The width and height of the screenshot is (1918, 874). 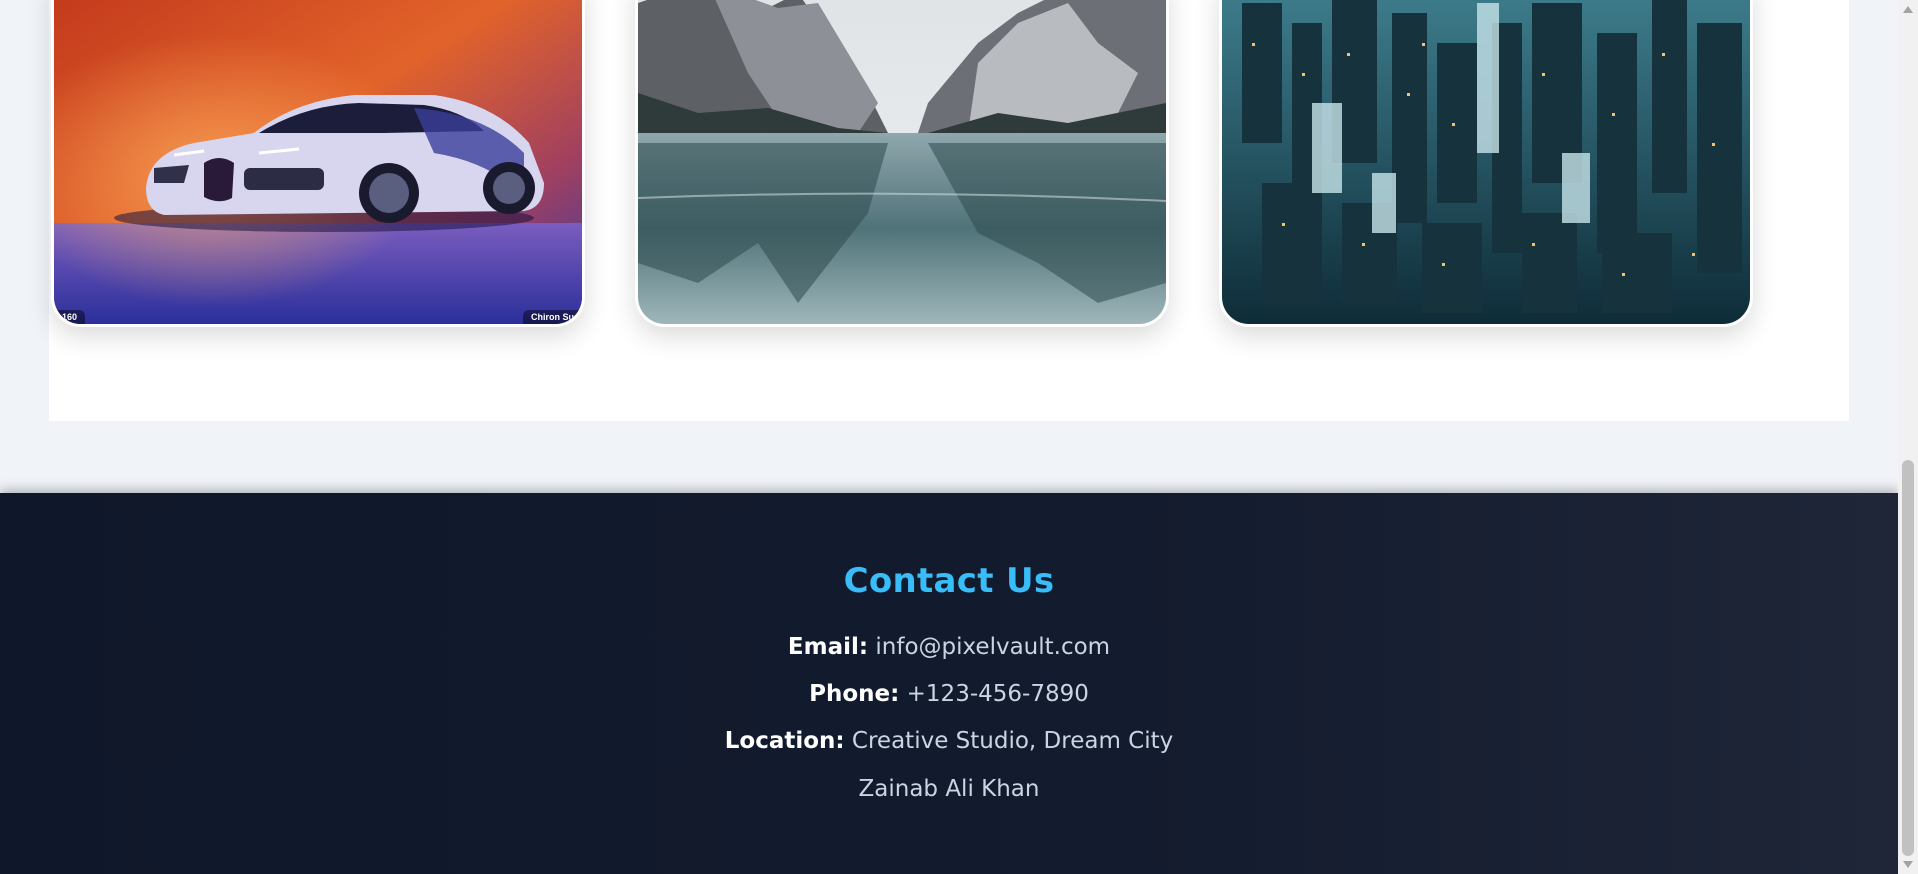 I want to click on scroll-down-arrow-icon, so click(x=1908, y=864).